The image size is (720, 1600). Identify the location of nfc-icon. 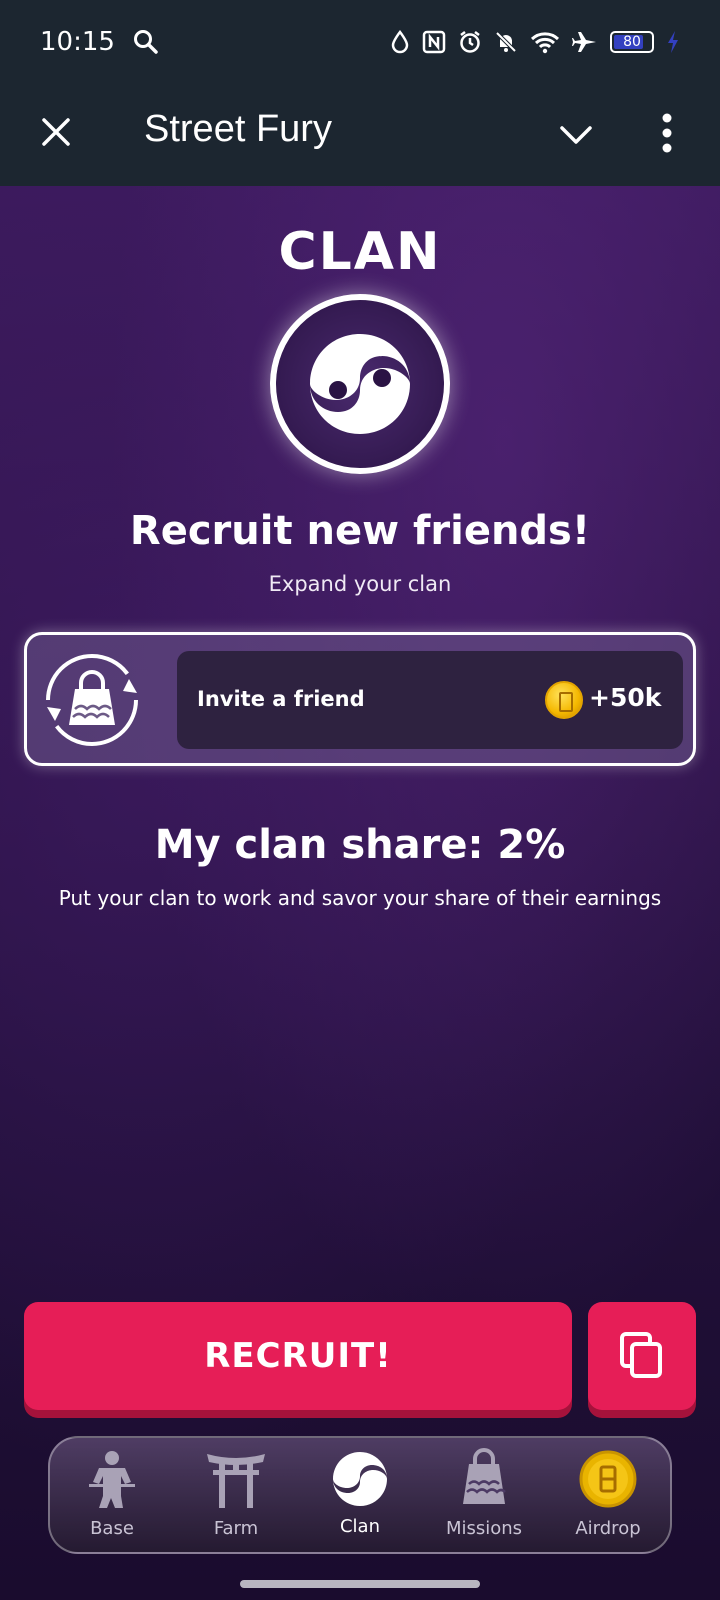
(434, 42).